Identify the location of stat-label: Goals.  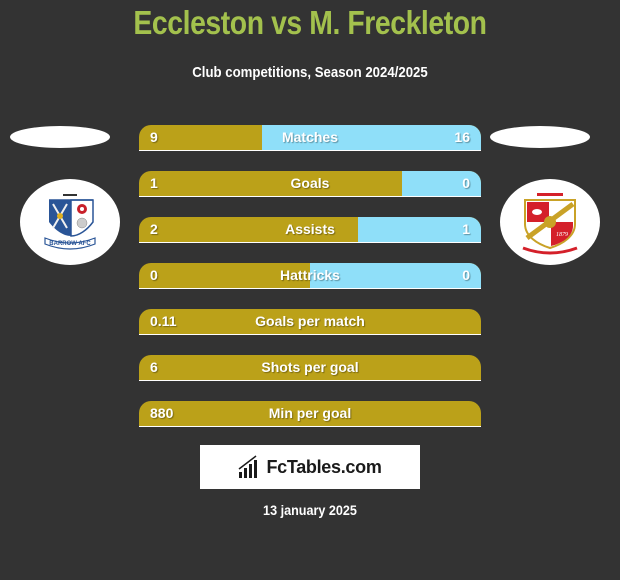
(310, 183).